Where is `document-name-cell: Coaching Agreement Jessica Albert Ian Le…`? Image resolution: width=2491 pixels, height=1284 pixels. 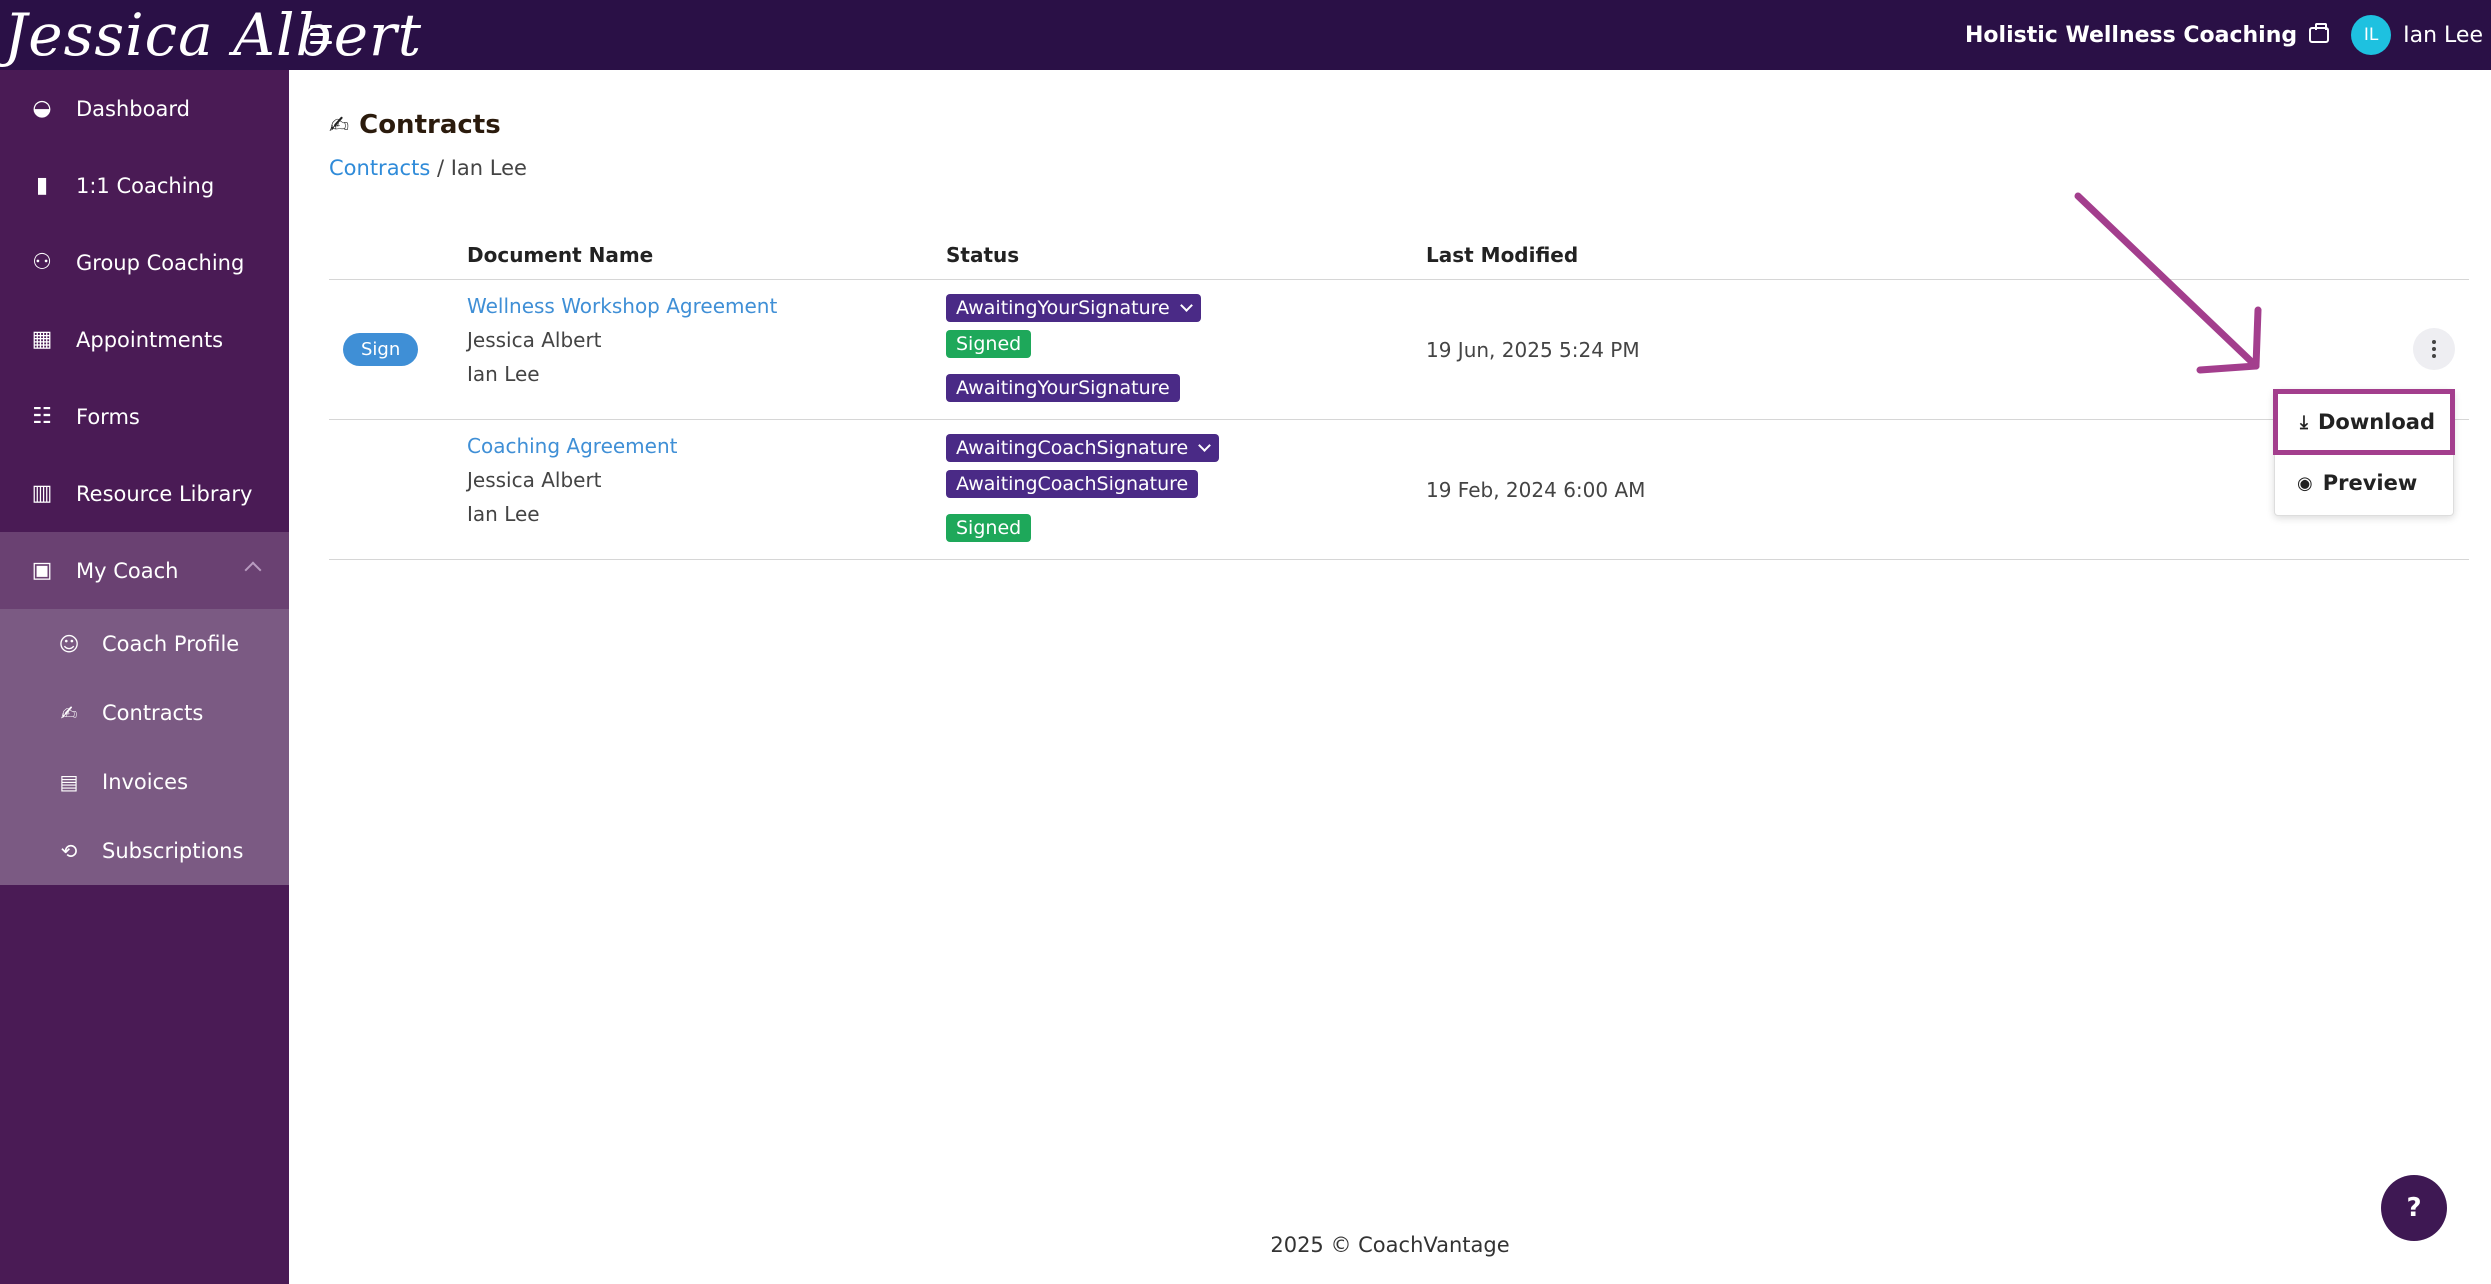
document-name-cell: Coaching Agreement Jessica Albert Ian Le… is located at coordinates (706, 489).